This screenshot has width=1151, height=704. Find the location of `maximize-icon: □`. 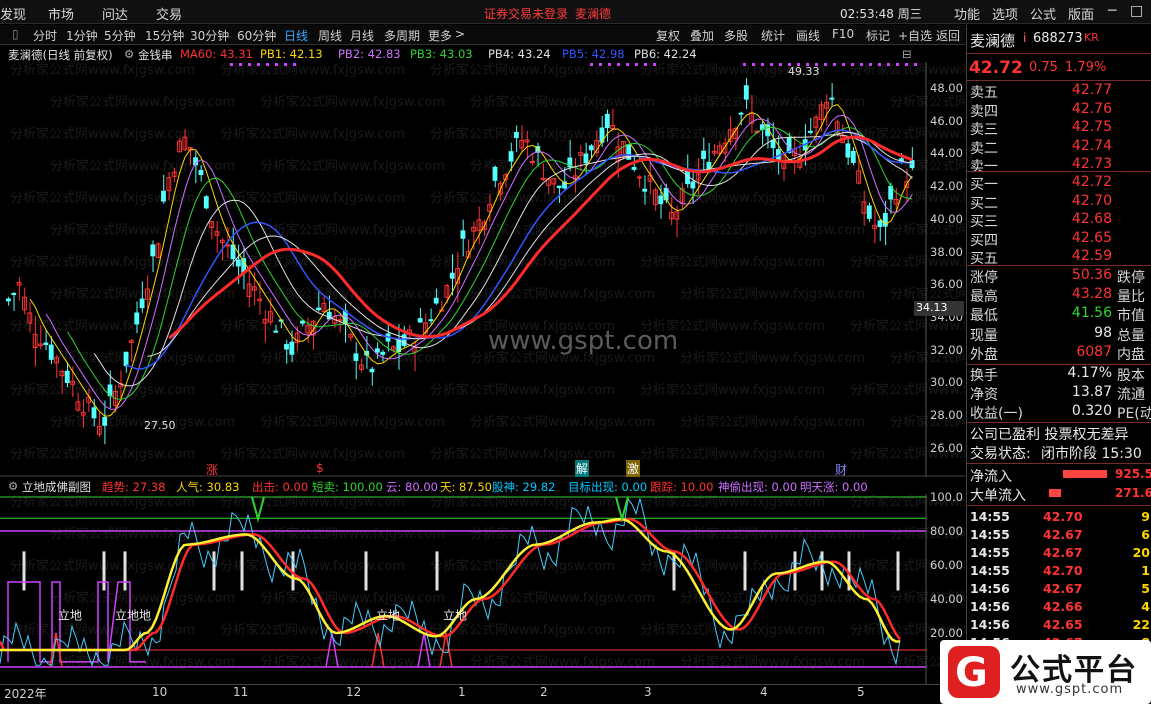

maximize-icon: □ is located at coordinates (1136, 11).